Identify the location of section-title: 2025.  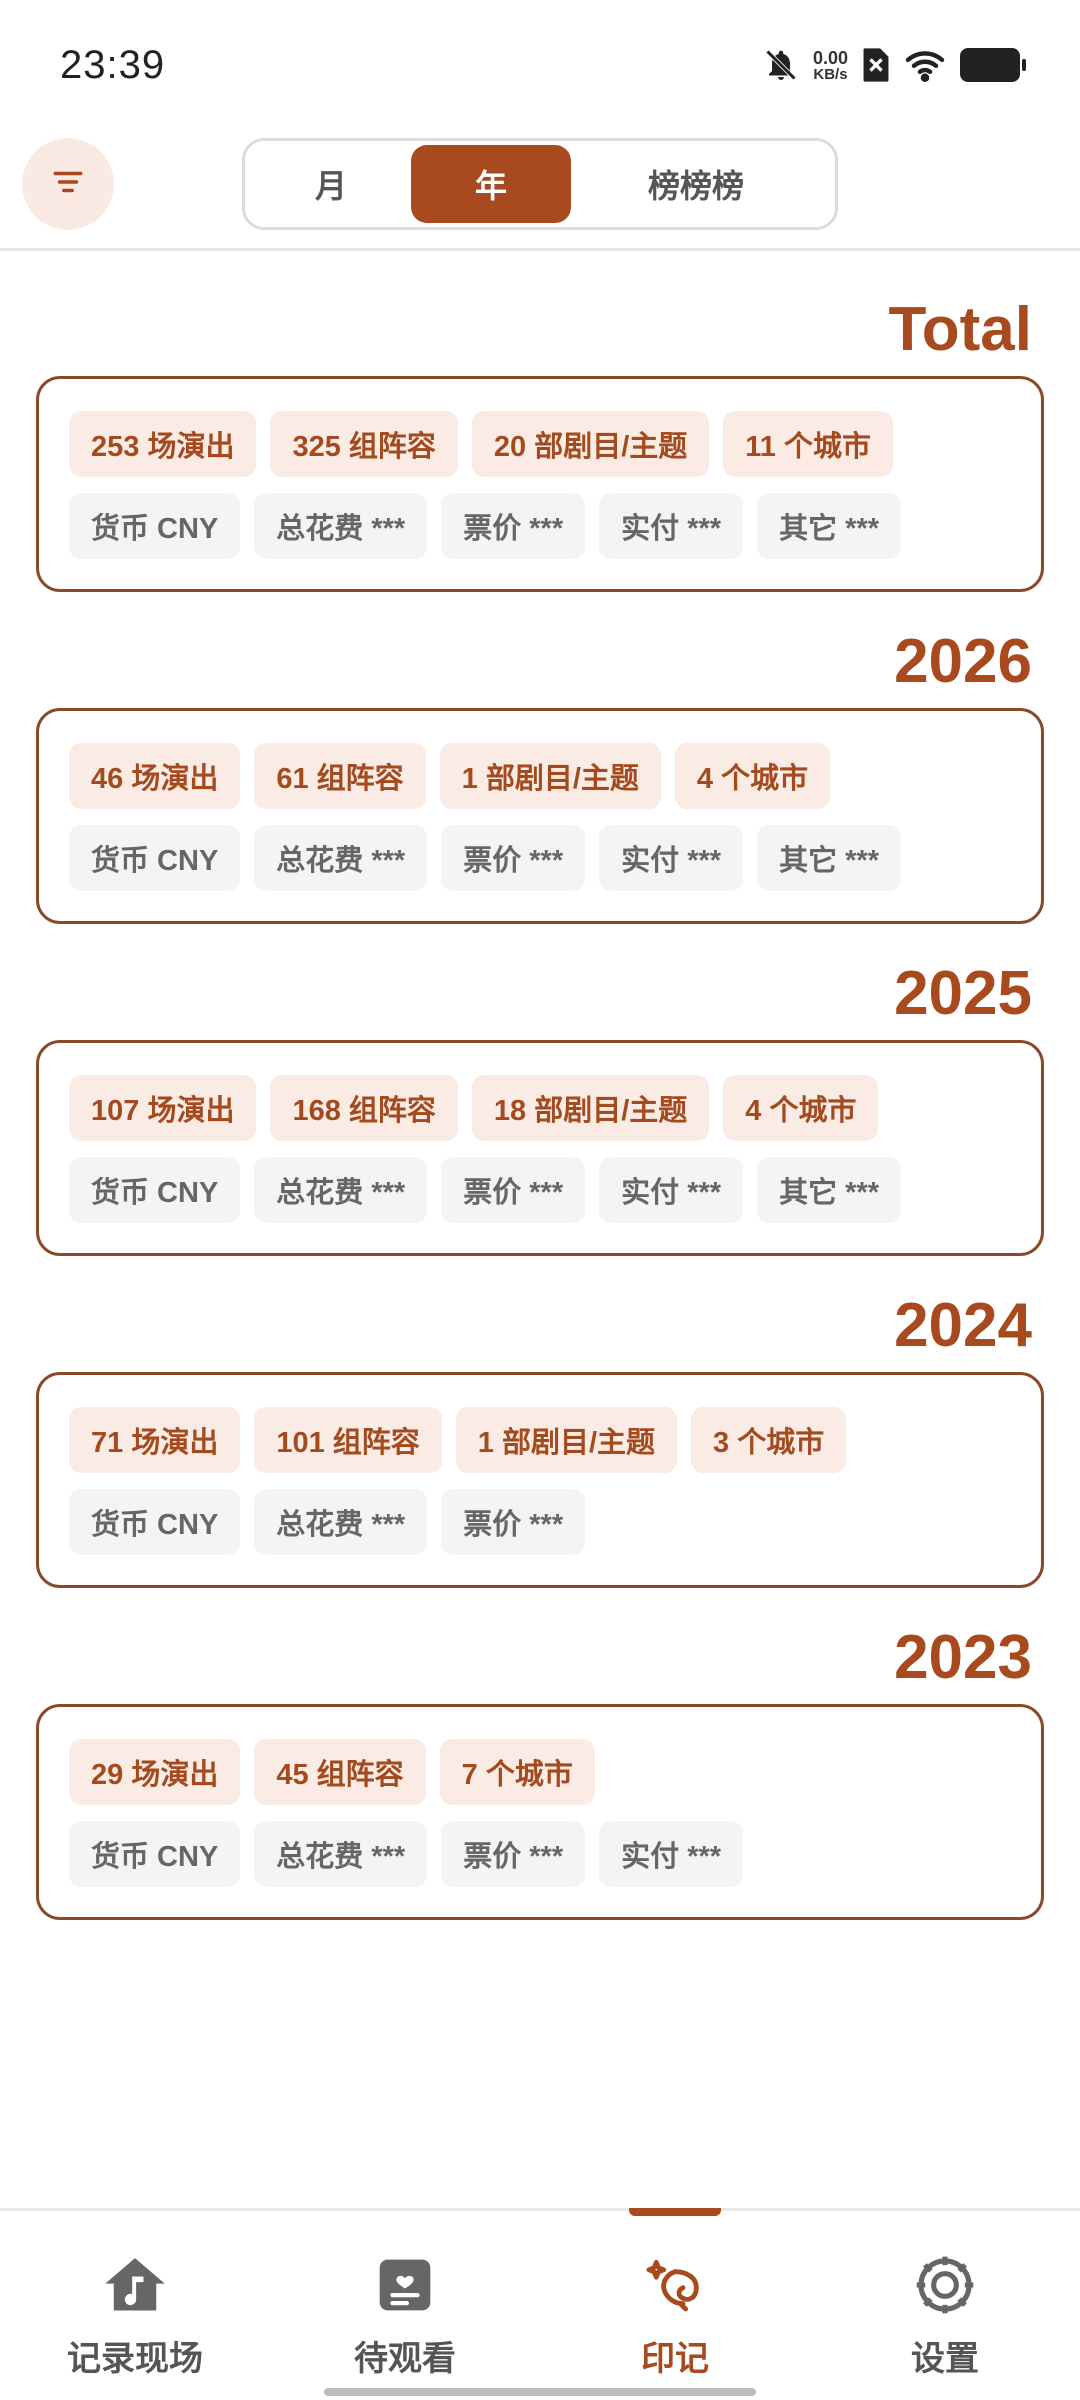
(963, 993).